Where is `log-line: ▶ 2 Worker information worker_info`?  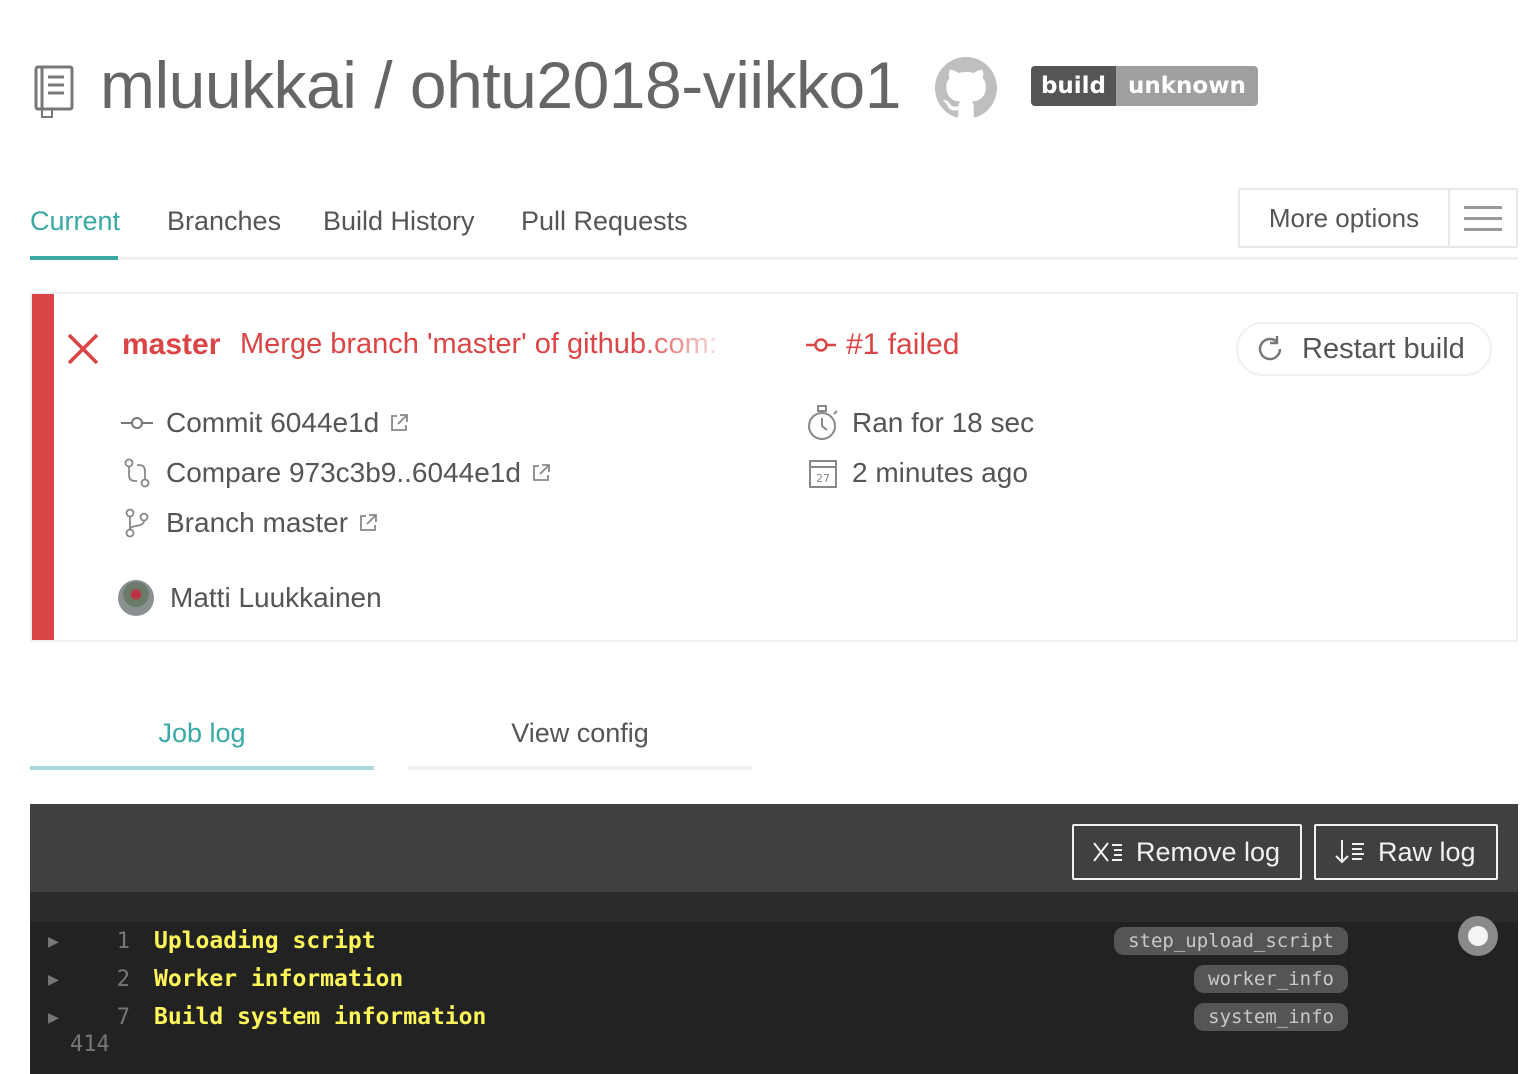
log-line: ▶ 2 Worker information worker_info is located at coordinates (774, 979).